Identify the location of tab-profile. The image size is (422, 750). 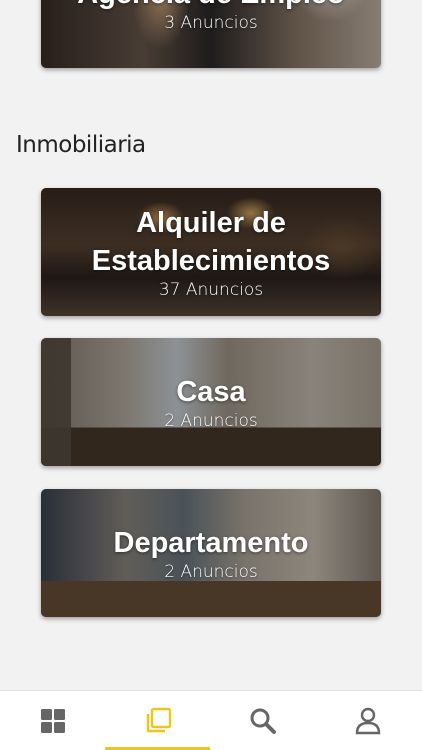
(367, 720).